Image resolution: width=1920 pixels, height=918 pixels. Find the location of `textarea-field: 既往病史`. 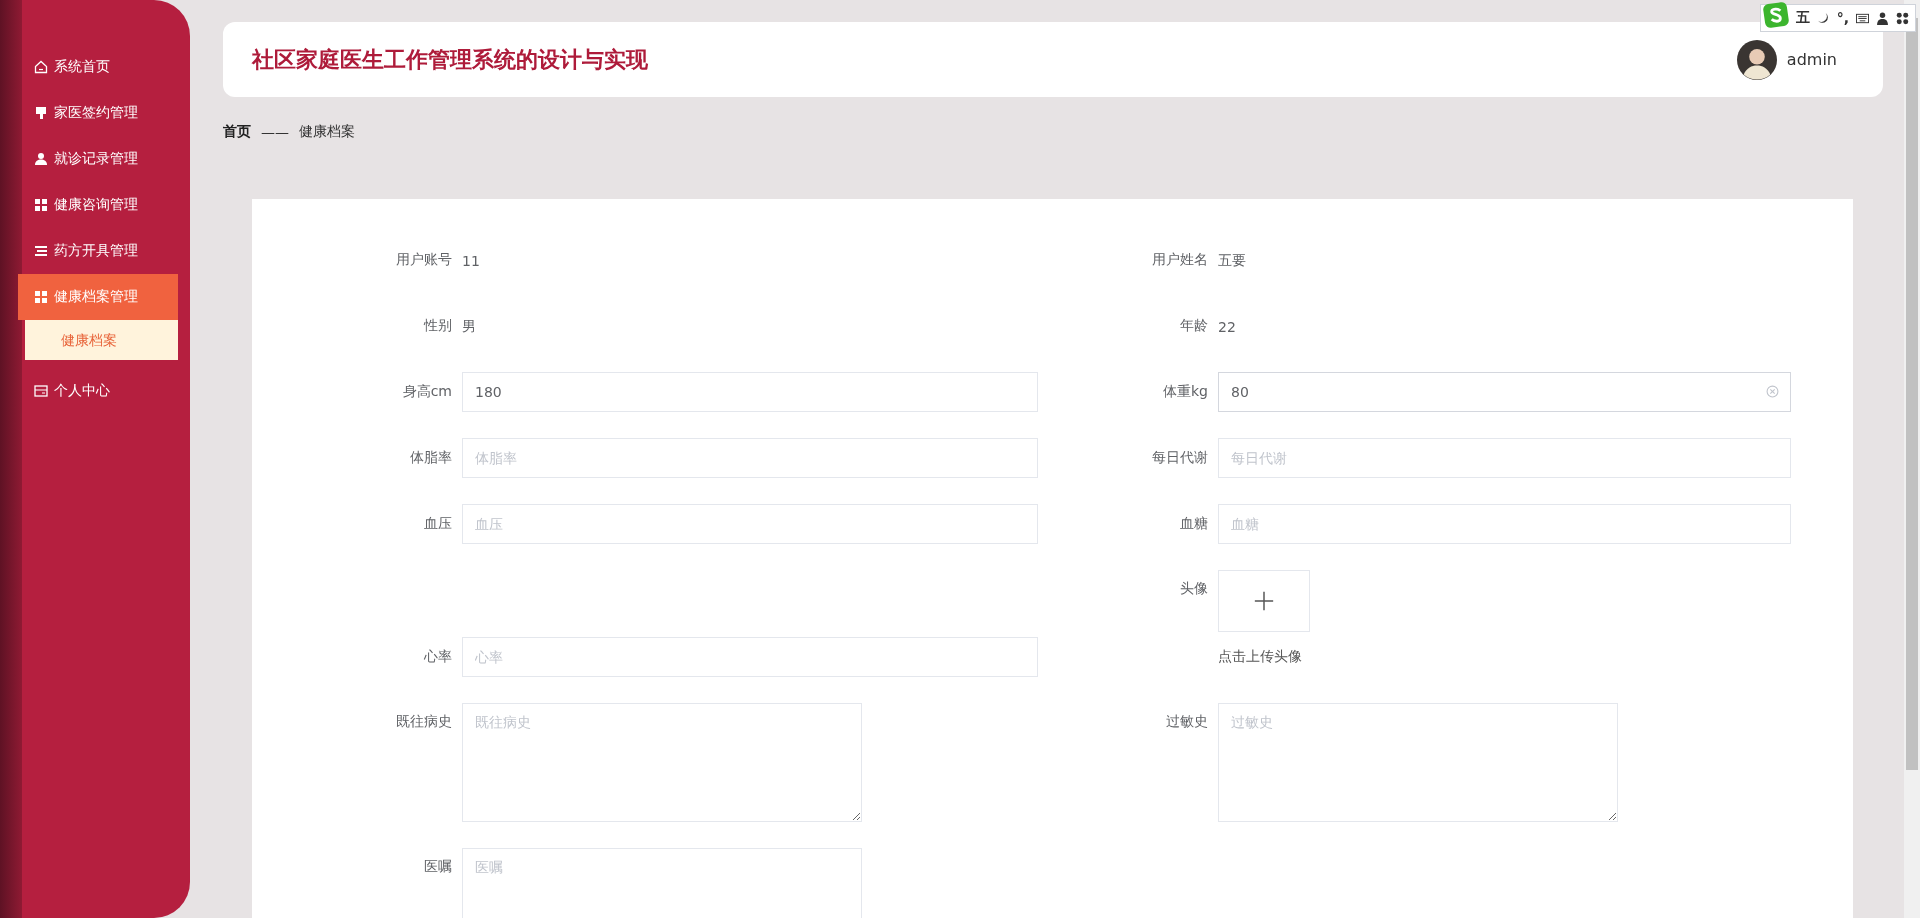

textarea-field: 既往病史 is located at coordinates (662, 762).